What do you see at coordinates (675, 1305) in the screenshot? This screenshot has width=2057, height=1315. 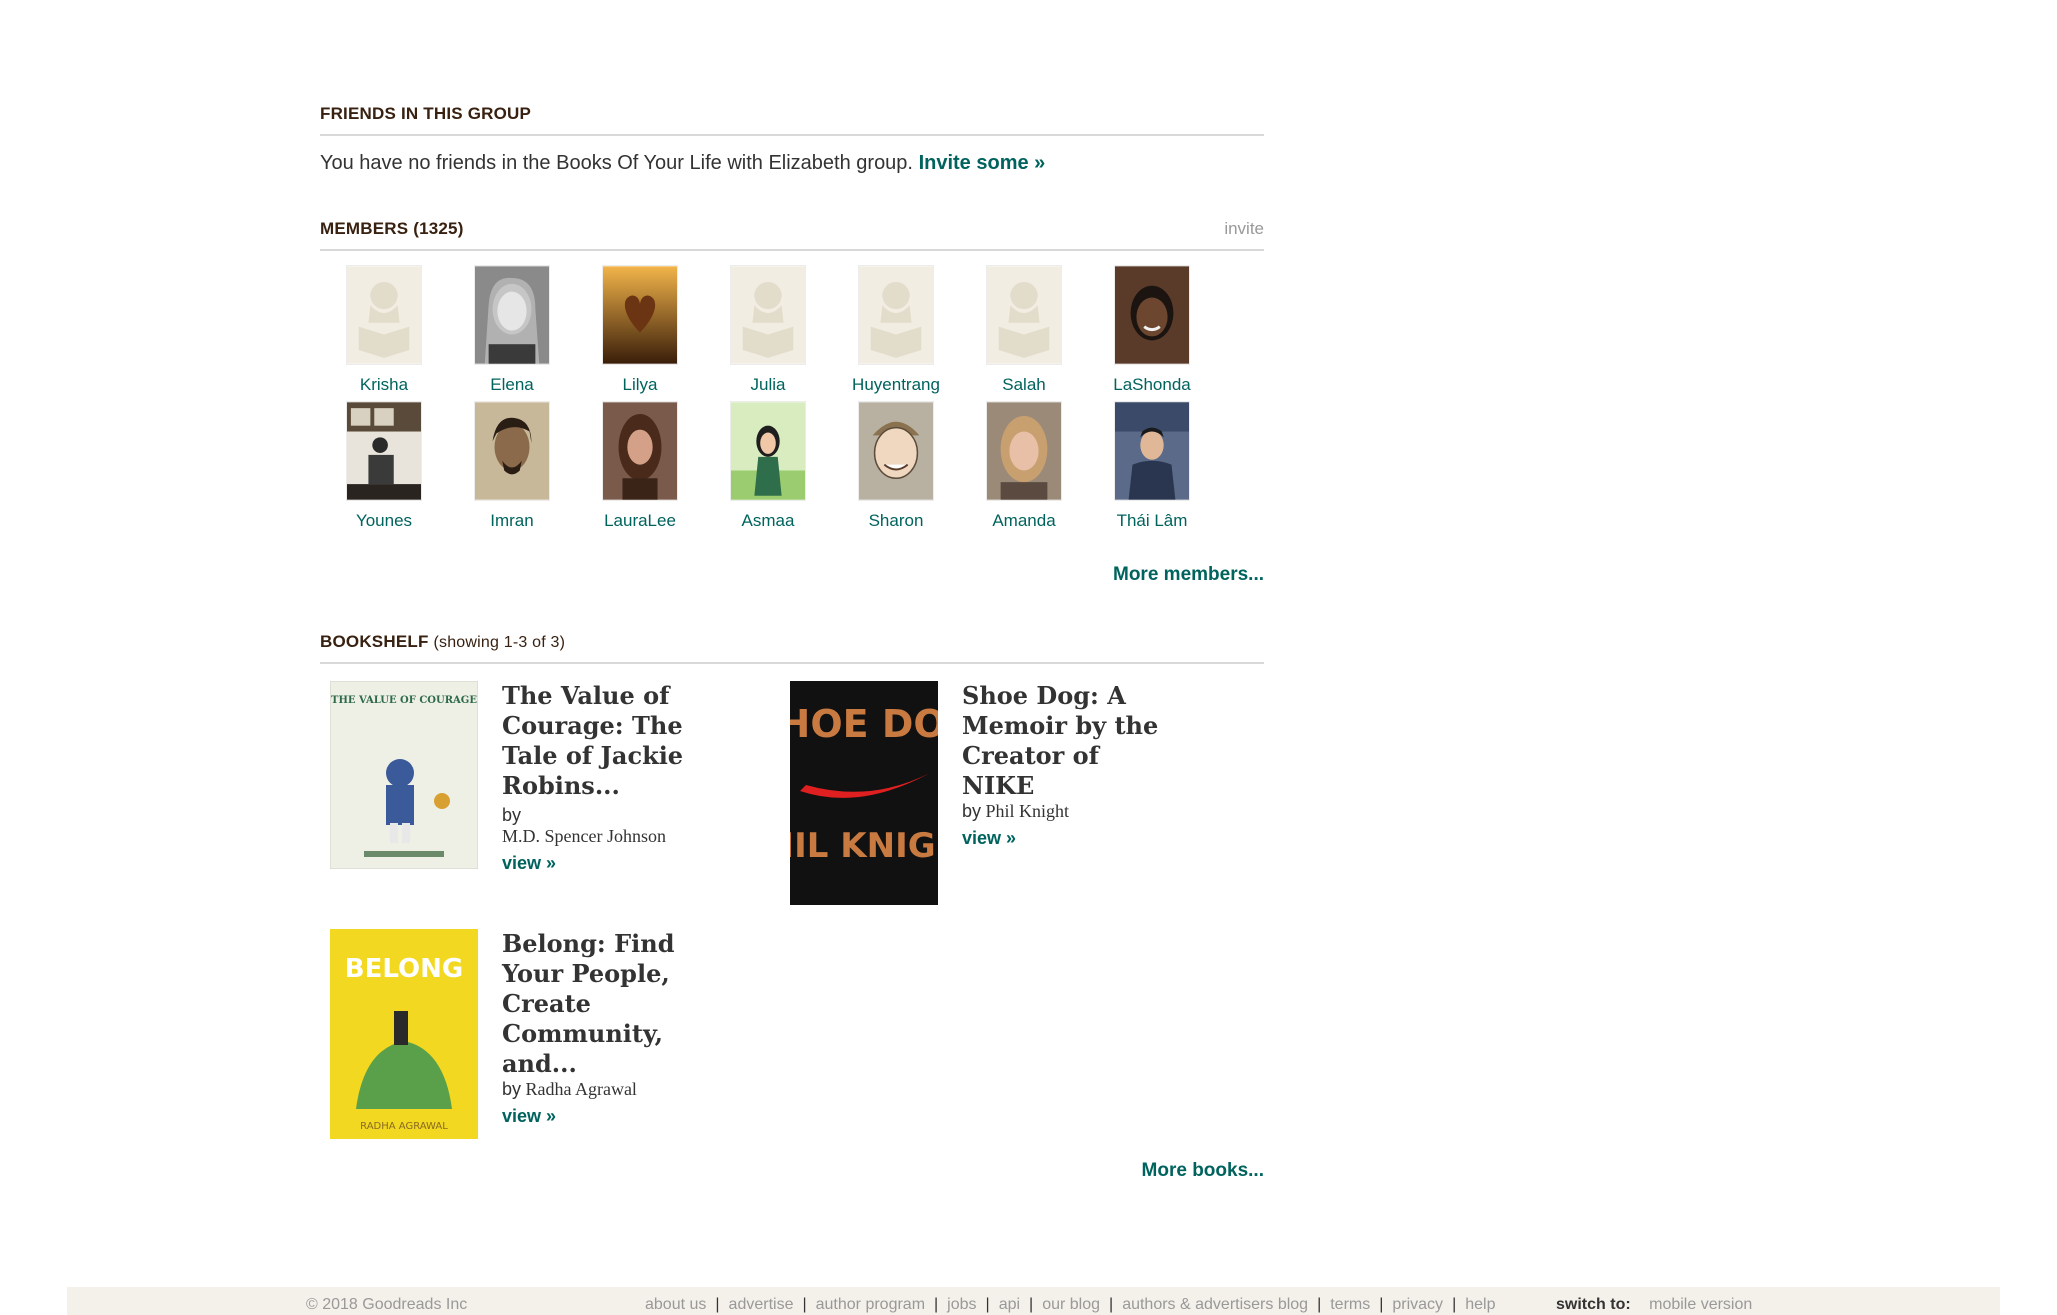 I see `footer-link-about-us: about us` at bounding box center [675, 1305].